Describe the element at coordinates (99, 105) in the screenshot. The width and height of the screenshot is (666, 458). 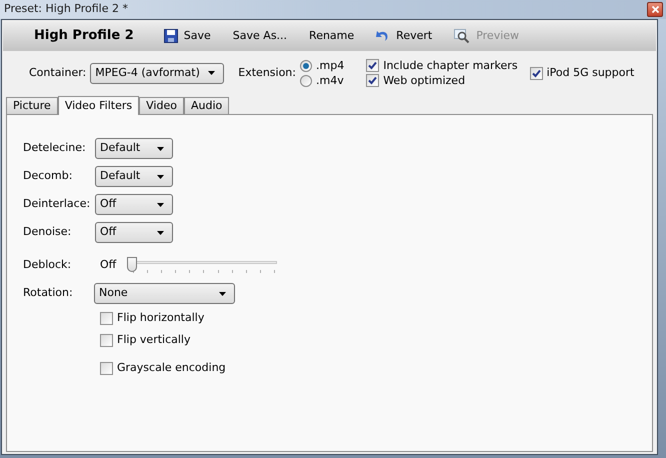
I see `tab: Video Filters` at that location.